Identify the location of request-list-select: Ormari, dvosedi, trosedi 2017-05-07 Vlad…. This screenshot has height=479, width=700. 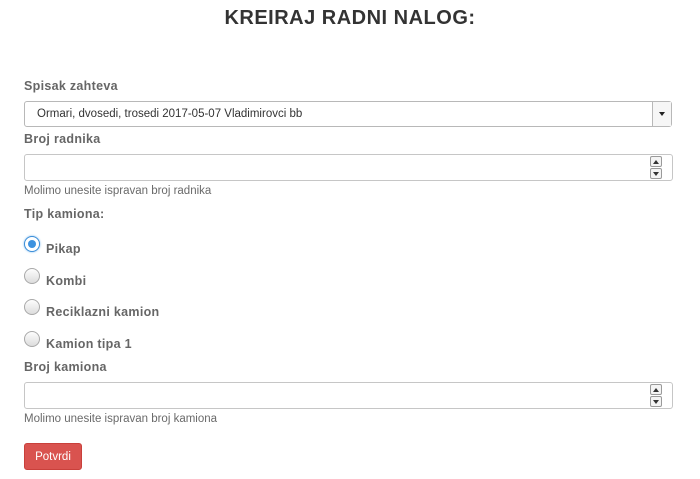
(348, 114).